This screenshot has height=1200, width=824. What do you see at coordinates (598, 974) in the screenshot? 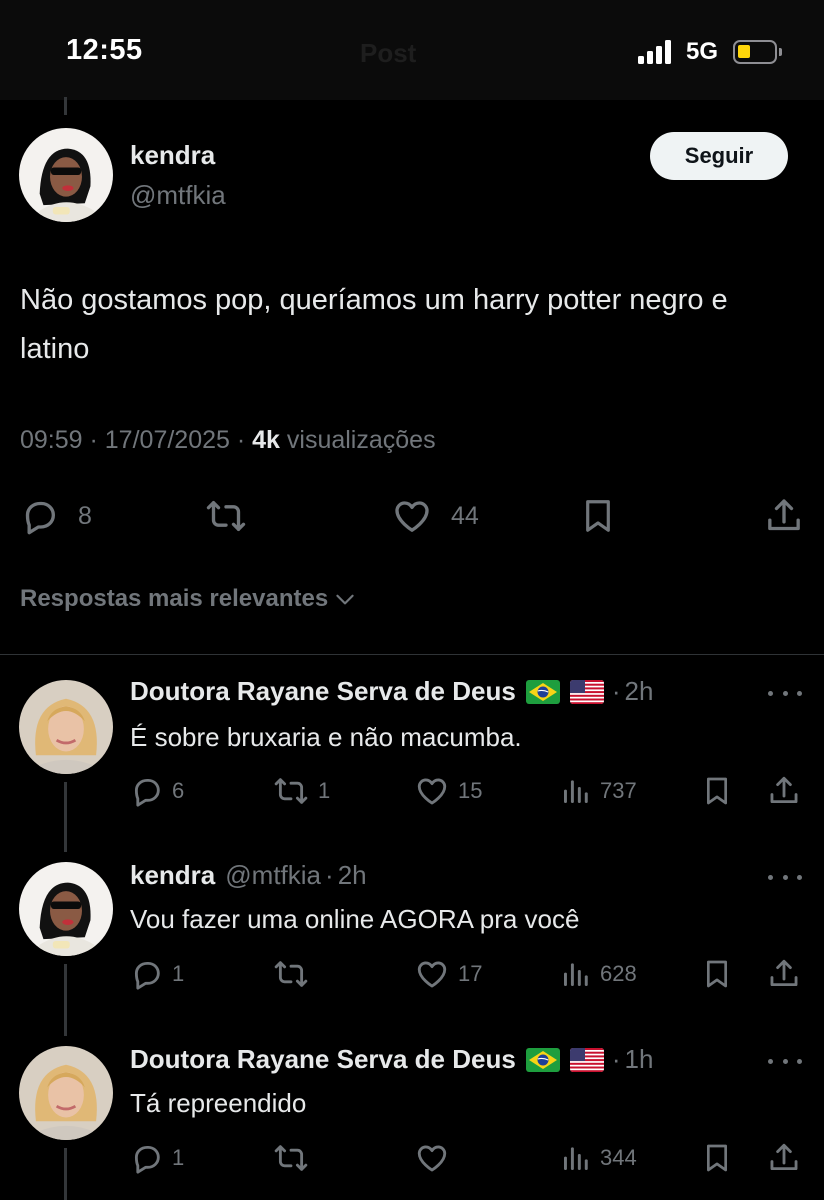
I see `views-button: 628` at bounding box center [598, 974].